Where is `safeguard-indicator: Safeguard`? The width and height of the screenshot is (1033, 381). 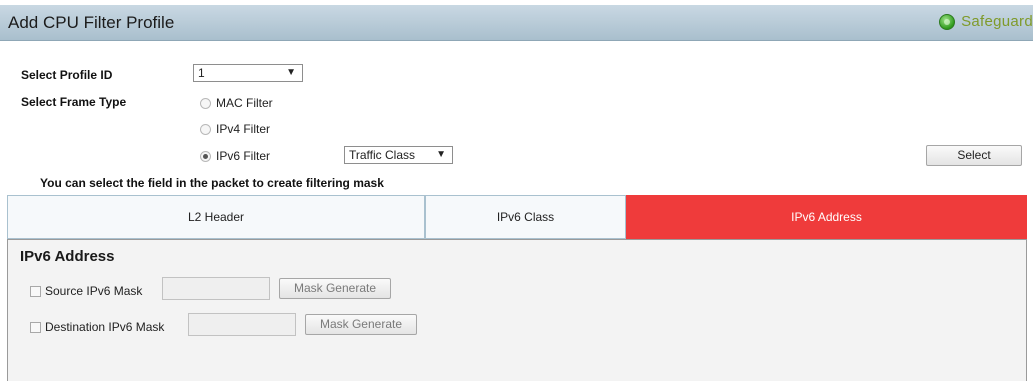 safeguard-indicator: Safeguard is located at coordinates (986, 21).